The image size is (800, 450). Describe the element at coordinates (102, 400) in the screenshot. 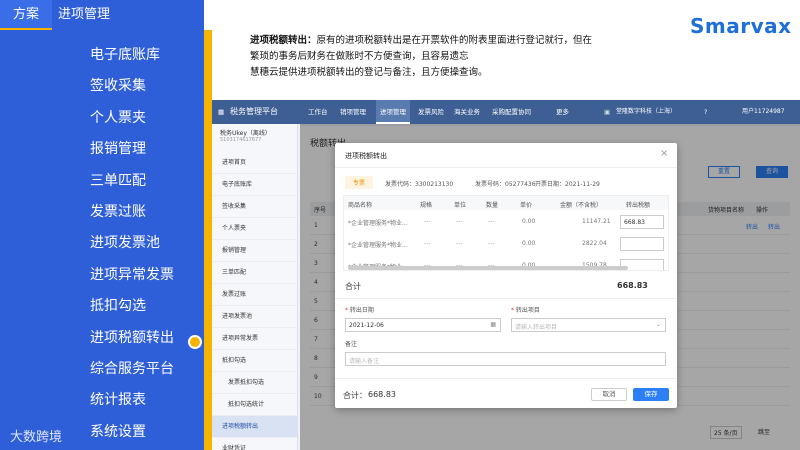

I see `menu-item-reports: 统计报表` at that location.